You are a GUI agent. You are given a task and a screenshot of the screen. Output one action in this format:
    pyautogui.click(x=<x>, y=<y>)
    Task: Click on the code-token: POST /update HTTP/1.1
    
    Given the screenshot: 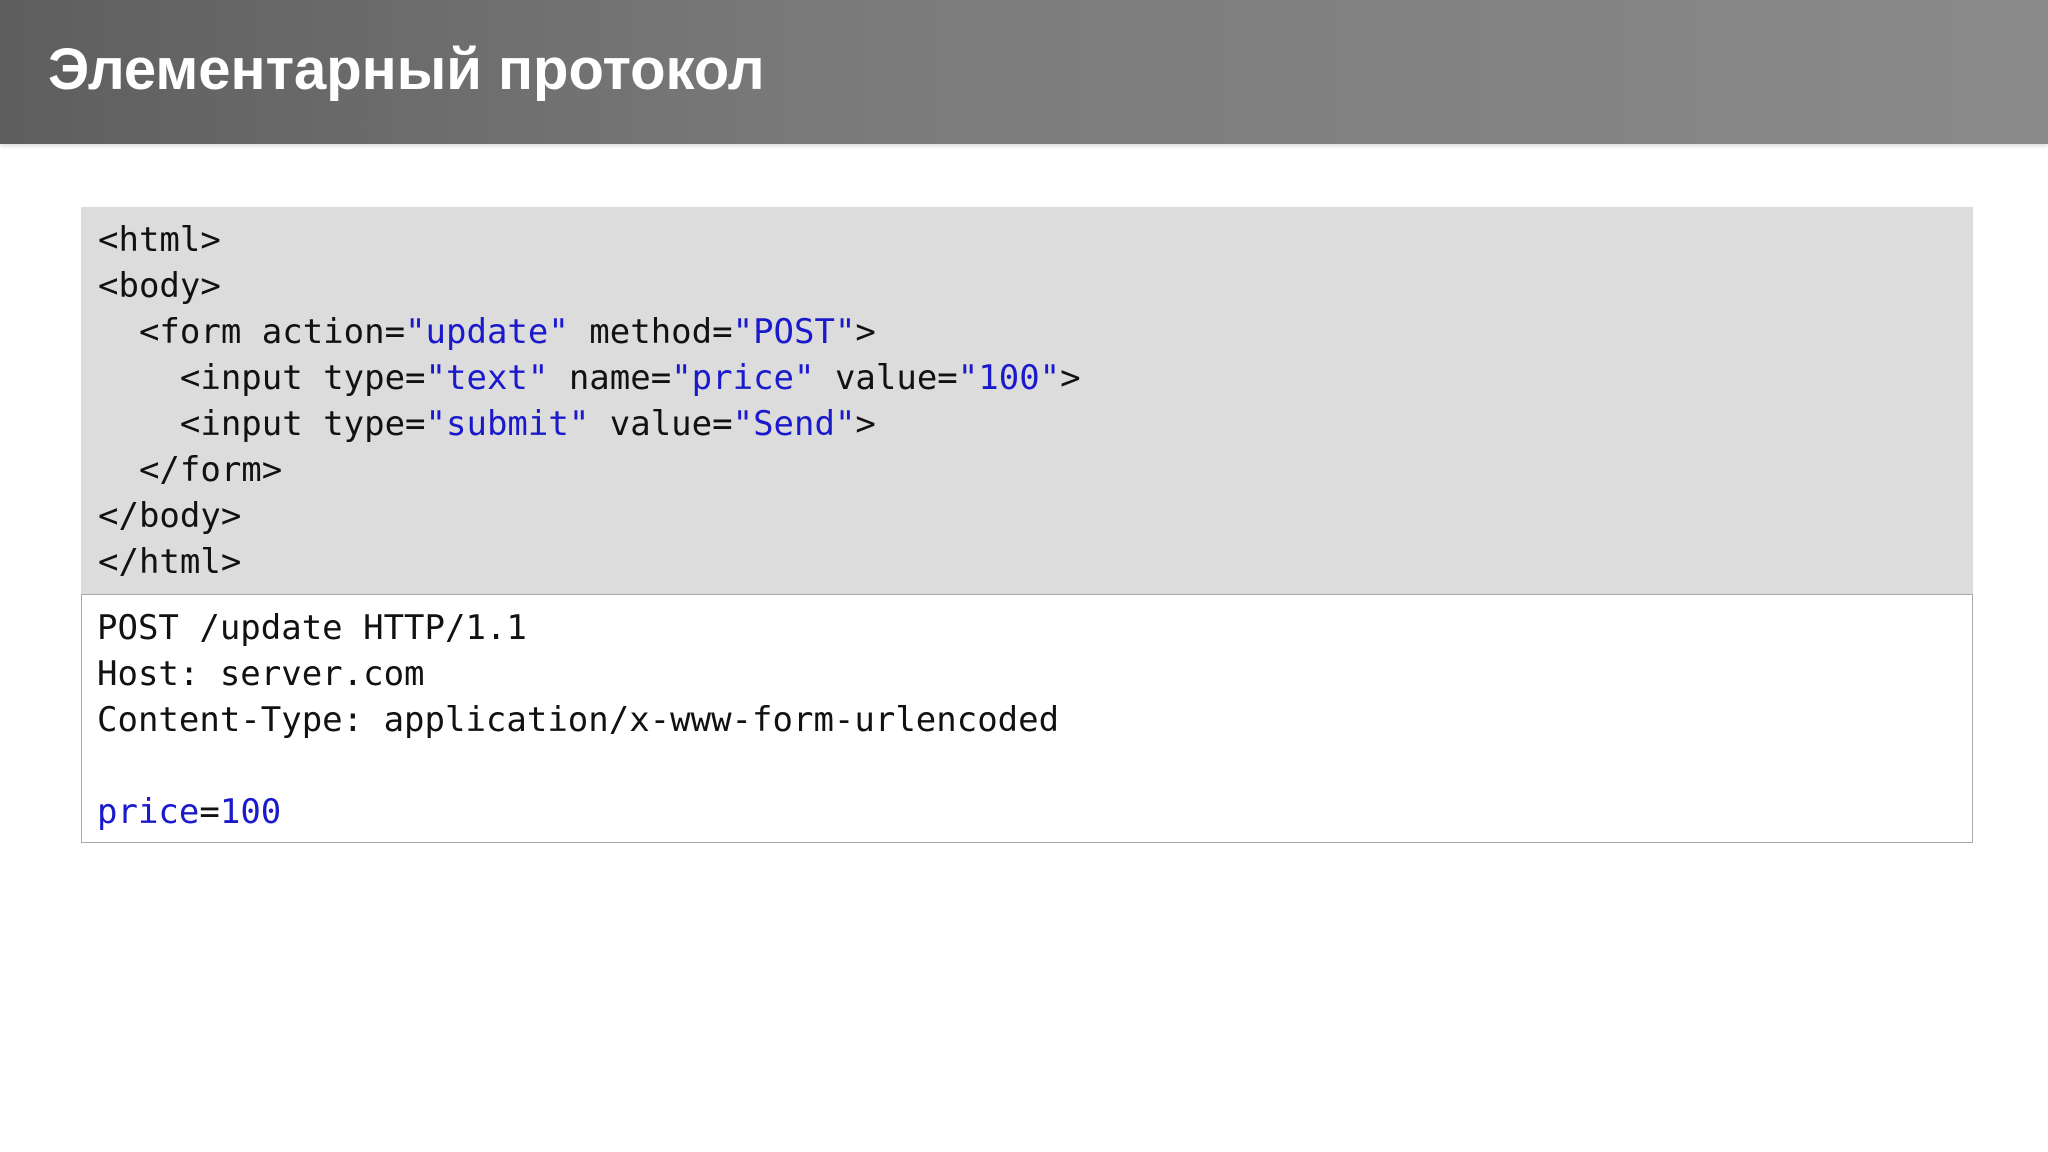 What is the action you would take?
    pyautogui.click(x=312, y=628)
    